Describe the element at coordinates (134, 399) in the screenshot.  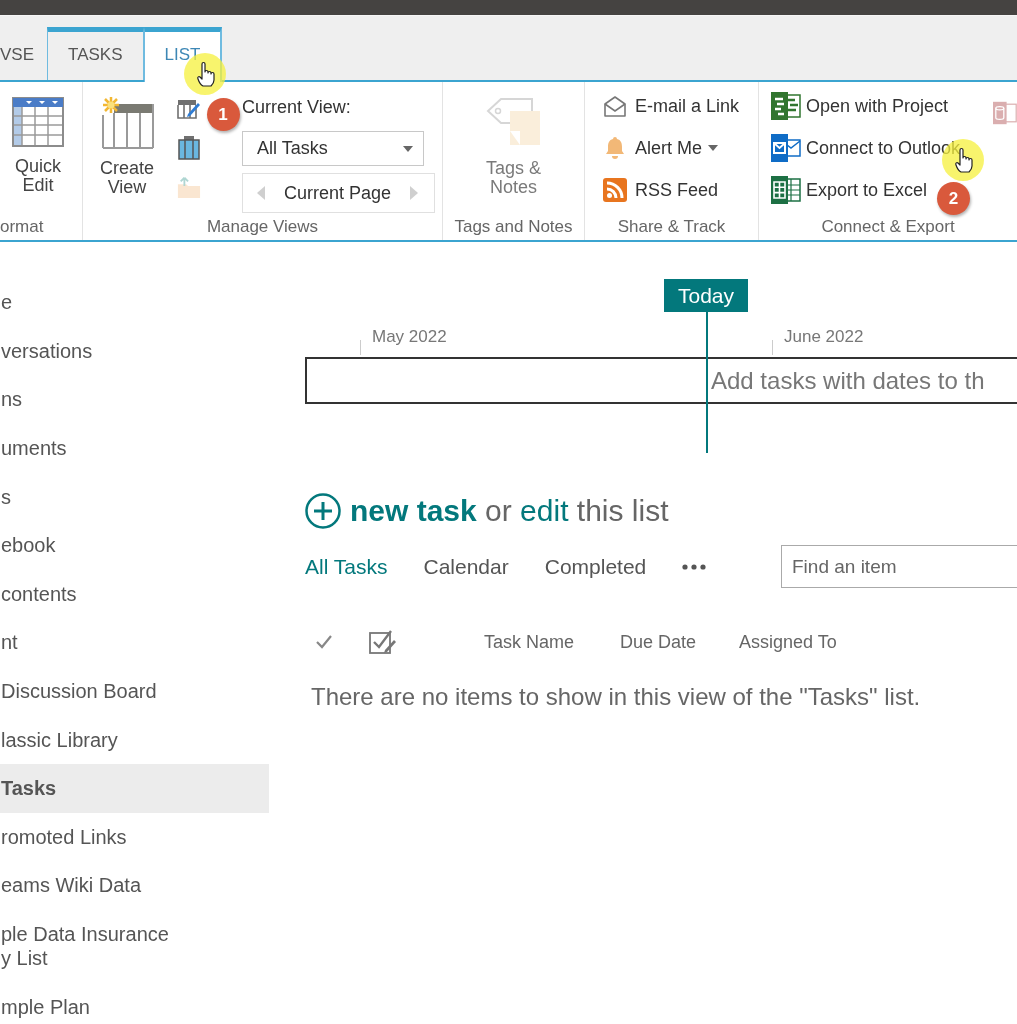
I see `nav-link: ns` at that location.